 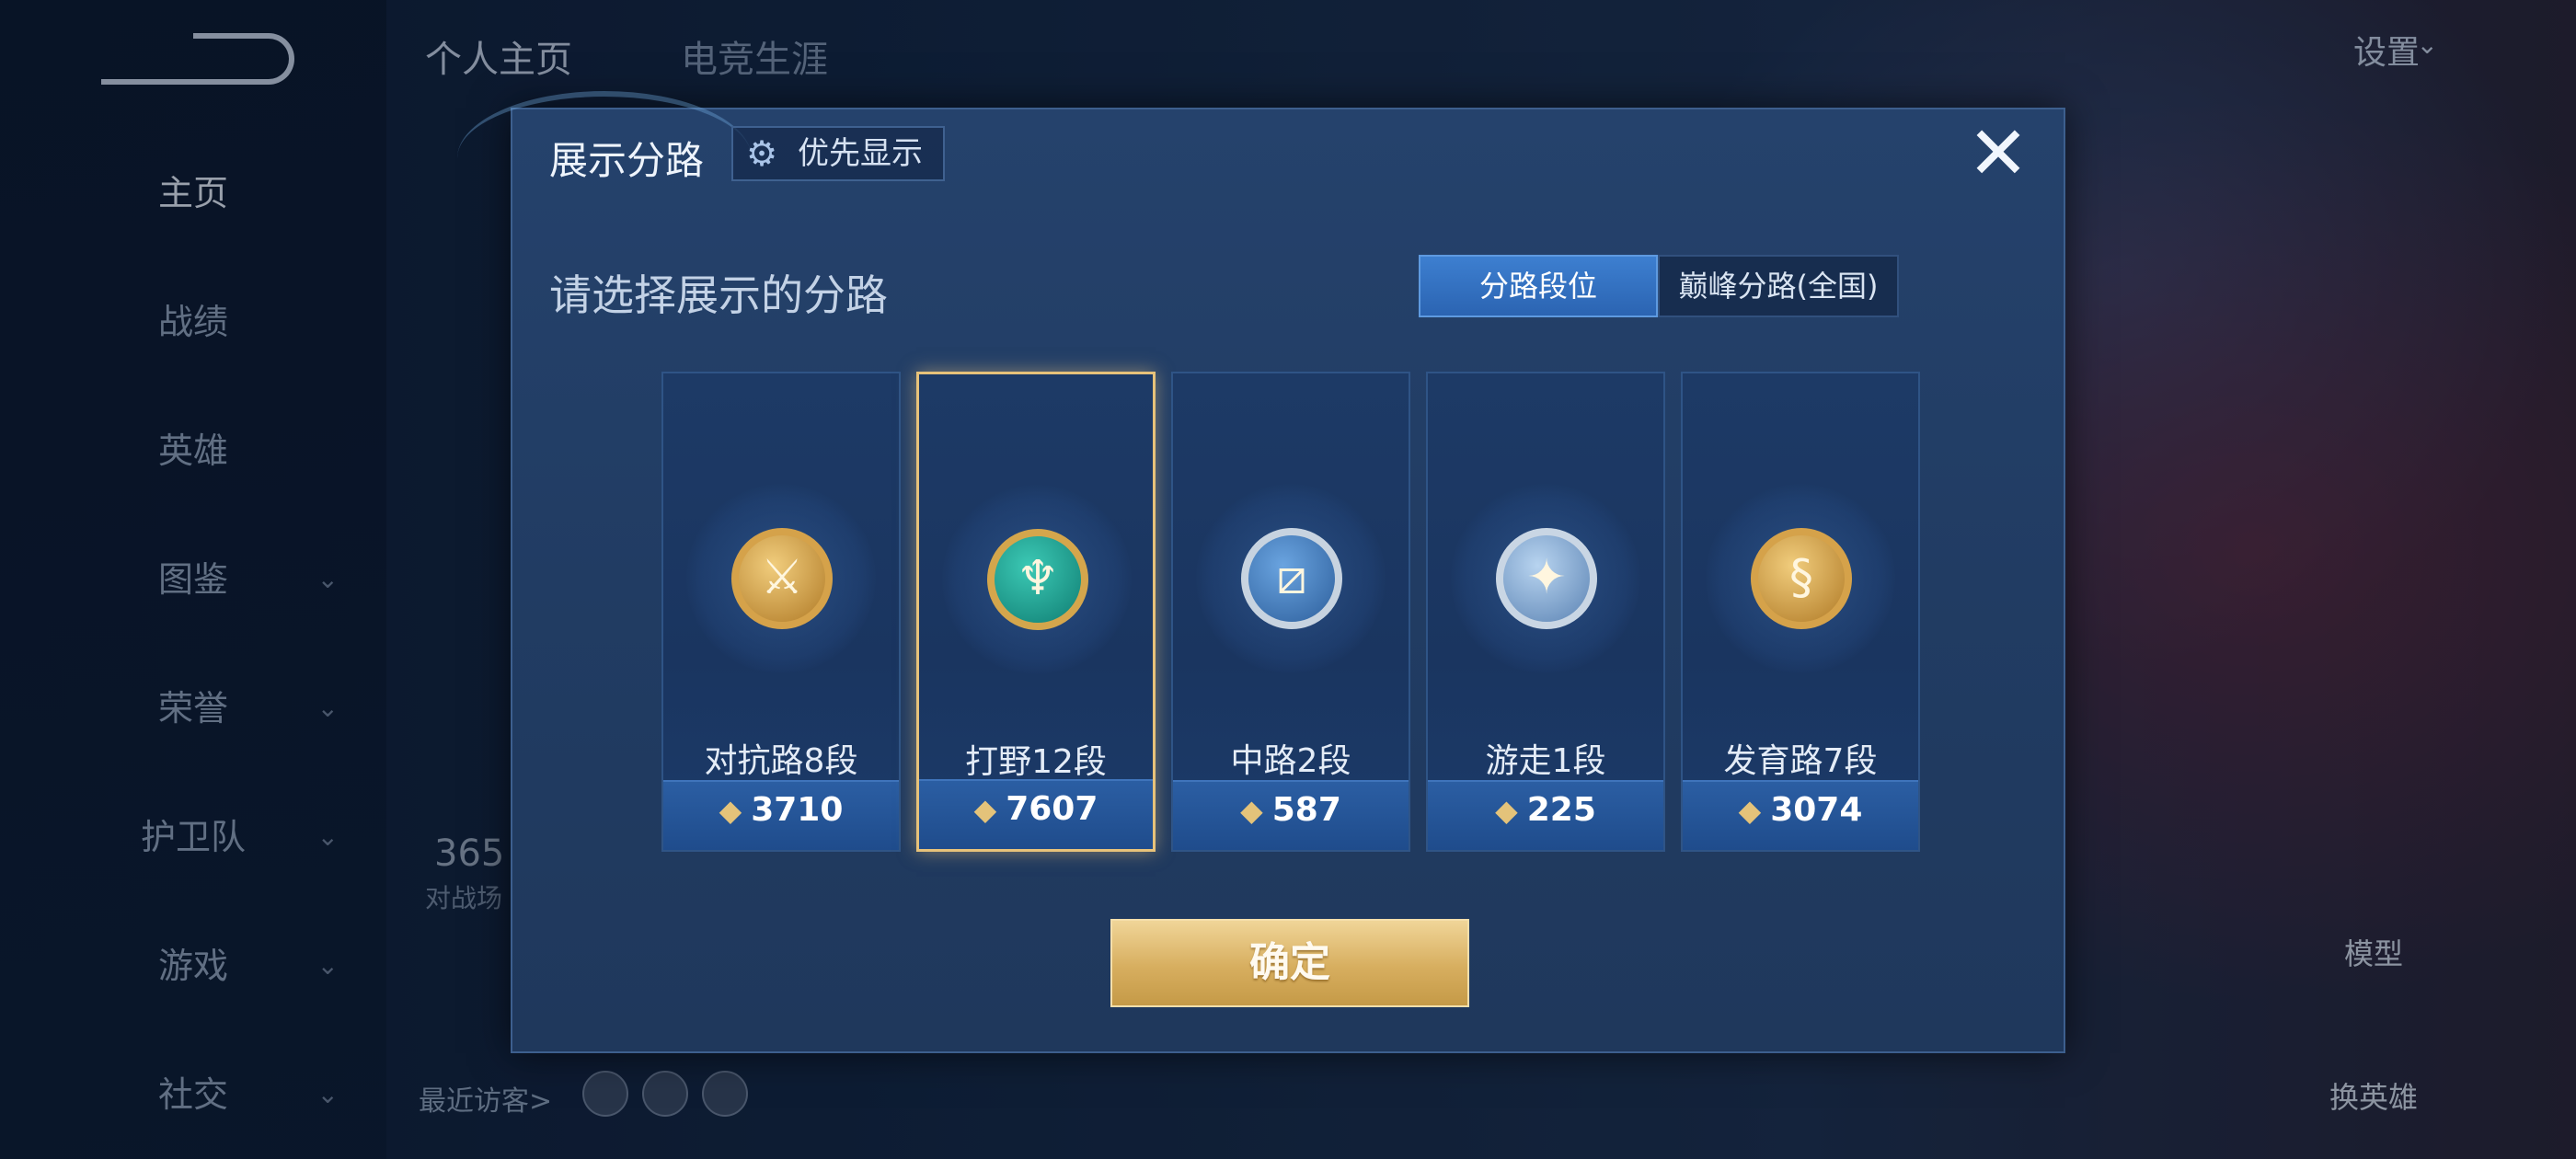 What do you see at coordinates (1036, 762) in the screenshot?
I see `lane-rank-label: 打野12段` at bounding box center [1036, 762].